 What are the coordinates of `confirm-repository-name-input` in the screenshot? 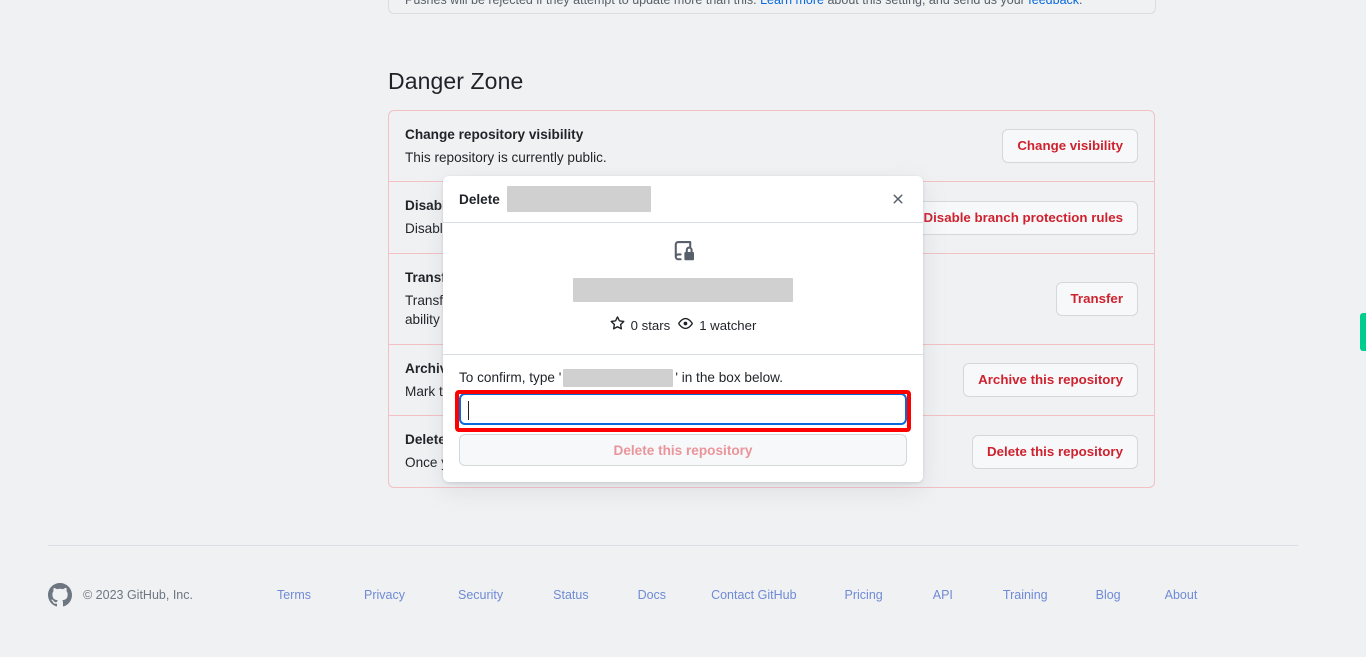 It's located at (683, 409).